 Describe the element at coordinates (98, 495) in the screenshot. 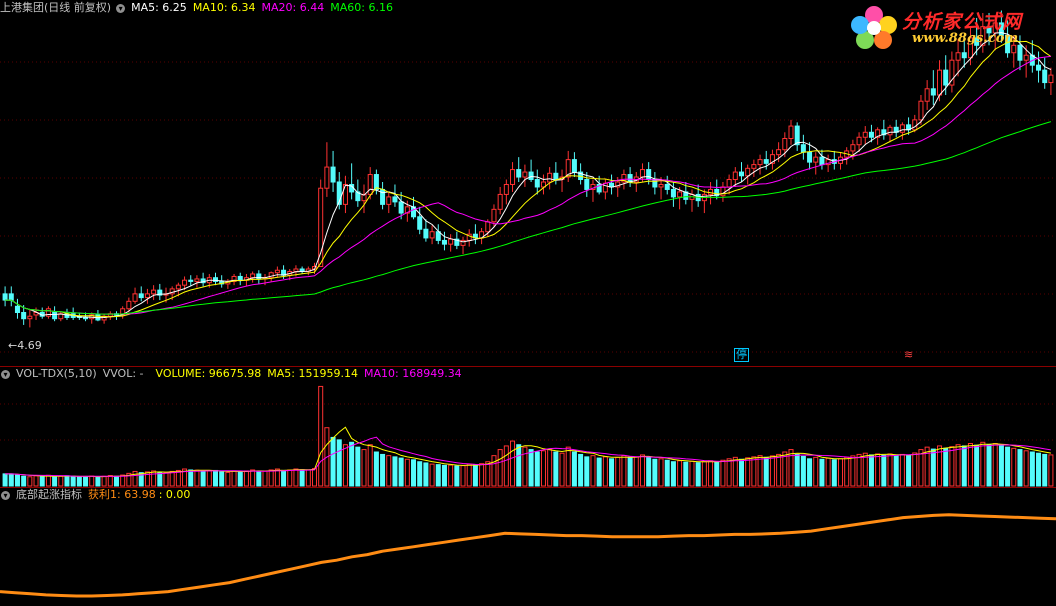

I see `indicator-header: ▾ 底部起涨指标 获利1: 63.98: 0.00` at that location.